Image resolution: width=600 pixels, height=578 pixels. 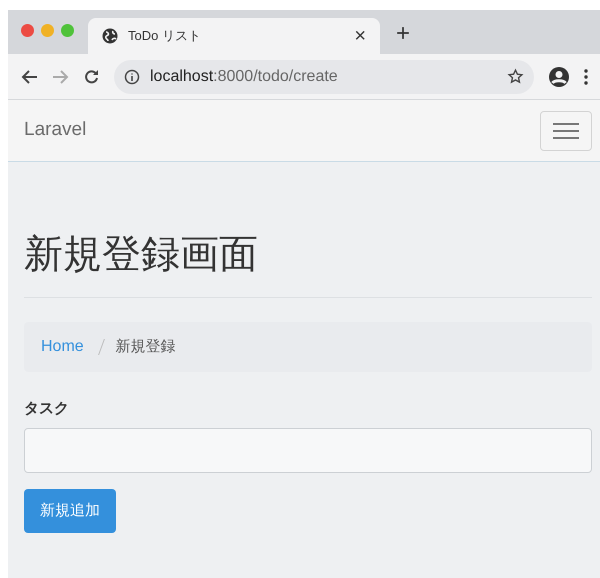 I want to click on back-icon, so click(x=29, y=76).